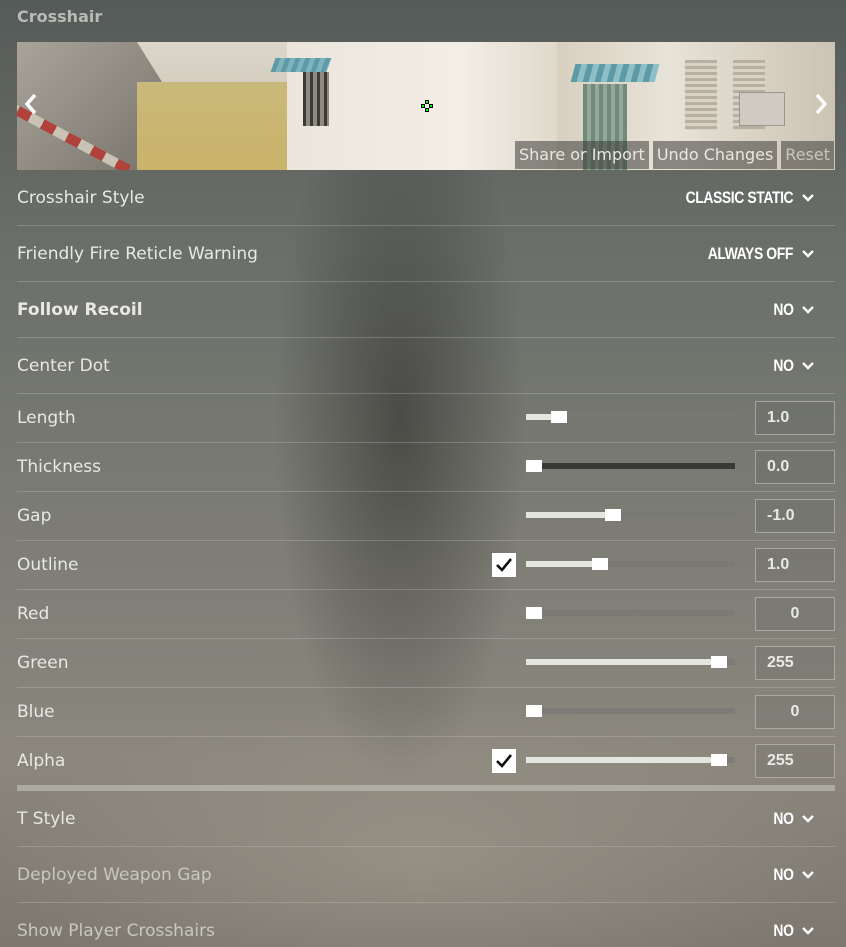  I want to click on setting-label: Green, so click(43, 663).